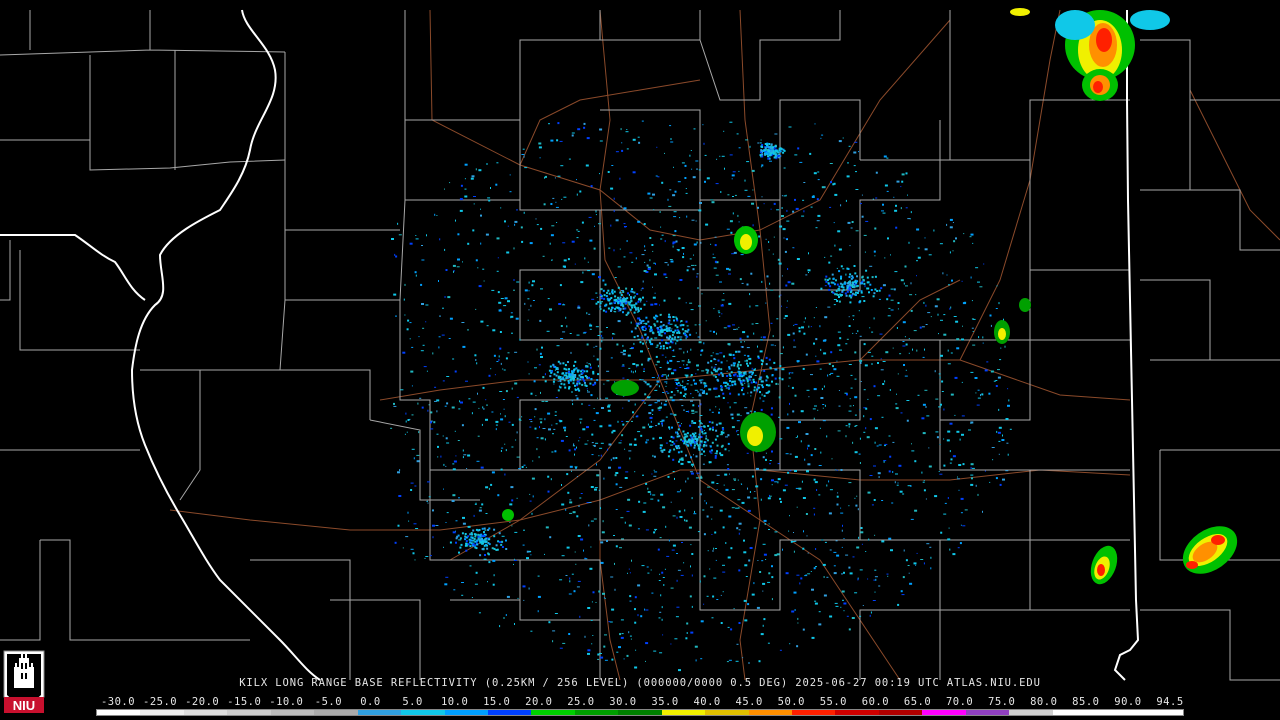 The width and height of the screenshot is (1280, 720). Describe the element at coordinates (454, 702) in the screenshot. I see `scale-label: 10.0` at that location.